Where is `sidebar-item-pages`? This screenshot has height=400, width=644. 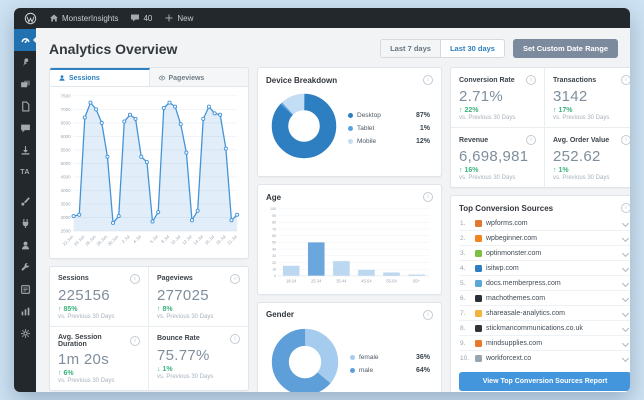 sidebar-item-pages is located at coordinates (25, 106).